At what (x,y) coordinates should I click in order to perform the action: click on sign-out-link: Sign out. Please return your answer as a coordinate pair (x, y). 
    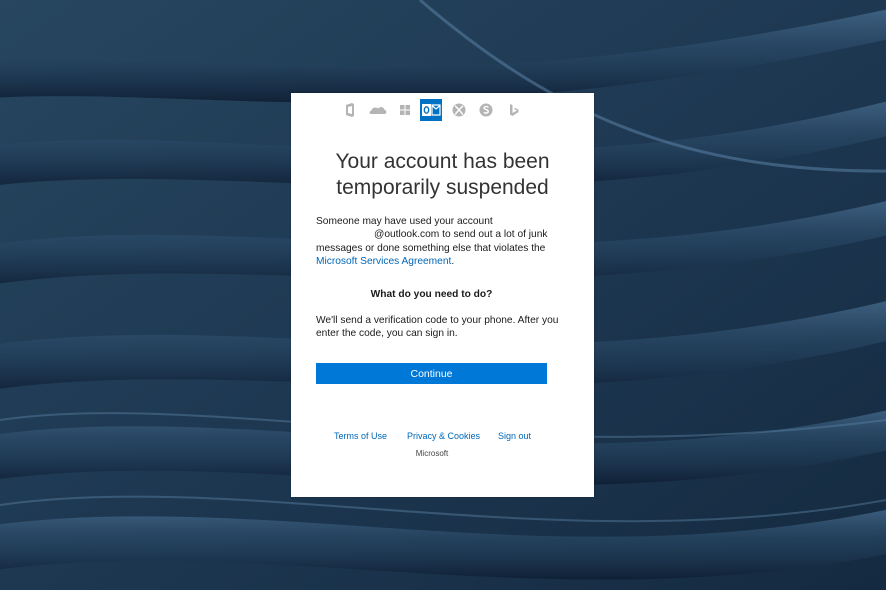
    Looking at the image, I should click on (514, 436).